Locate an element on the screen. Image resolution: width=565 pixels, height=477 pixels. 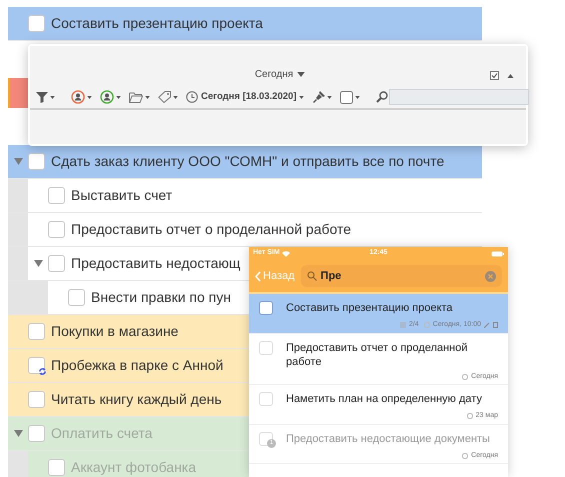
task-title: Составить презентацию проекта is located at coordinates (157, 23).